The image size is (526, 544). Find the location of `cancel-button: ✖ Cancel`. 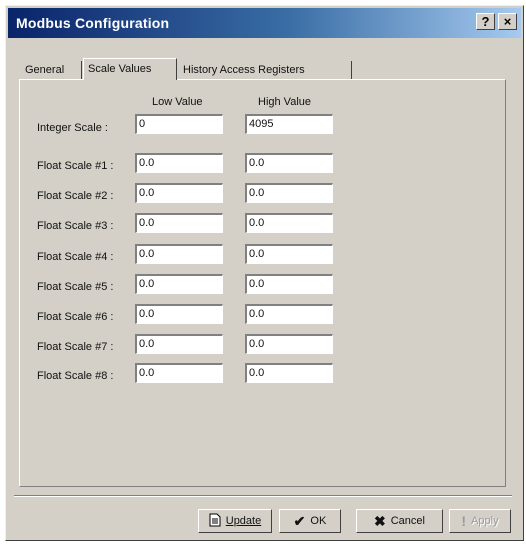

cancel-button: ✖ Cancel is located at coordinates (399, 521).